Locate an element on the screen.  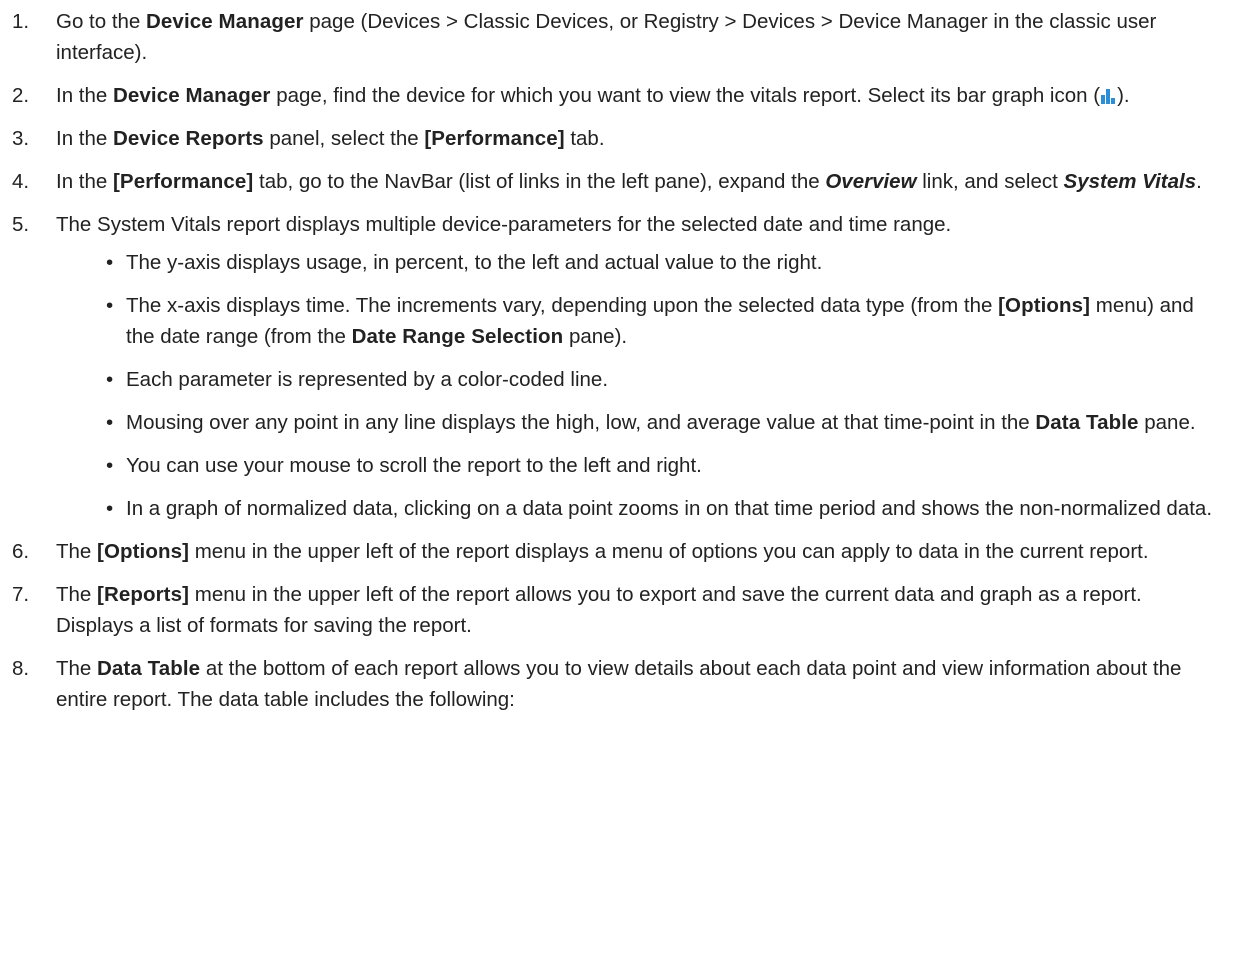
step-number: 4. is located at coordinates (21, 181).